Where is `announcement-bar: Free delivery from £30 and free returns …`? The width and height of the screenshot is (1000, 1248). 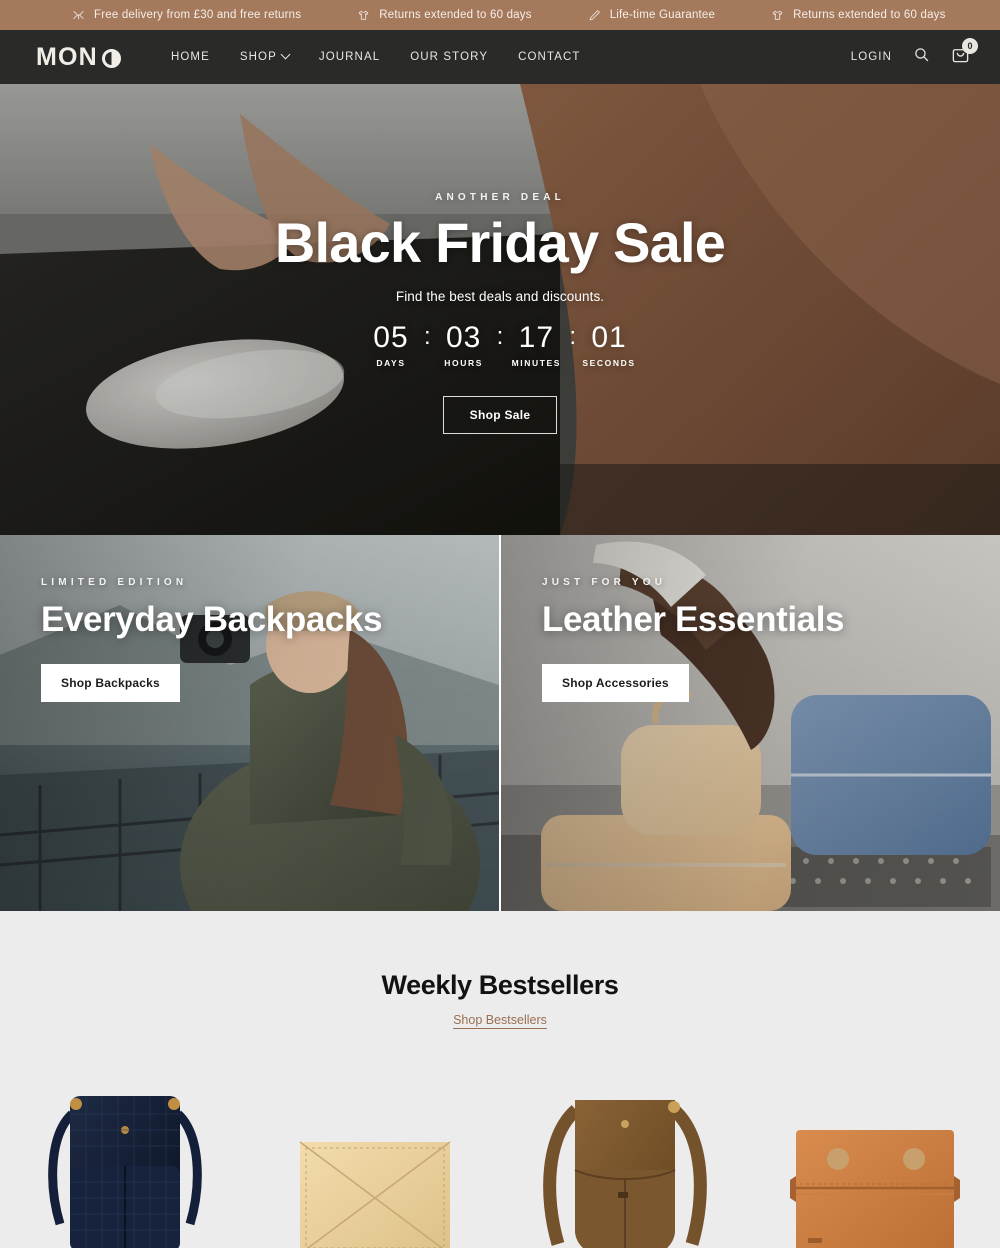
announcement-bar: Free delivery from £30 and free returns … is located at coordinates (500, 15).